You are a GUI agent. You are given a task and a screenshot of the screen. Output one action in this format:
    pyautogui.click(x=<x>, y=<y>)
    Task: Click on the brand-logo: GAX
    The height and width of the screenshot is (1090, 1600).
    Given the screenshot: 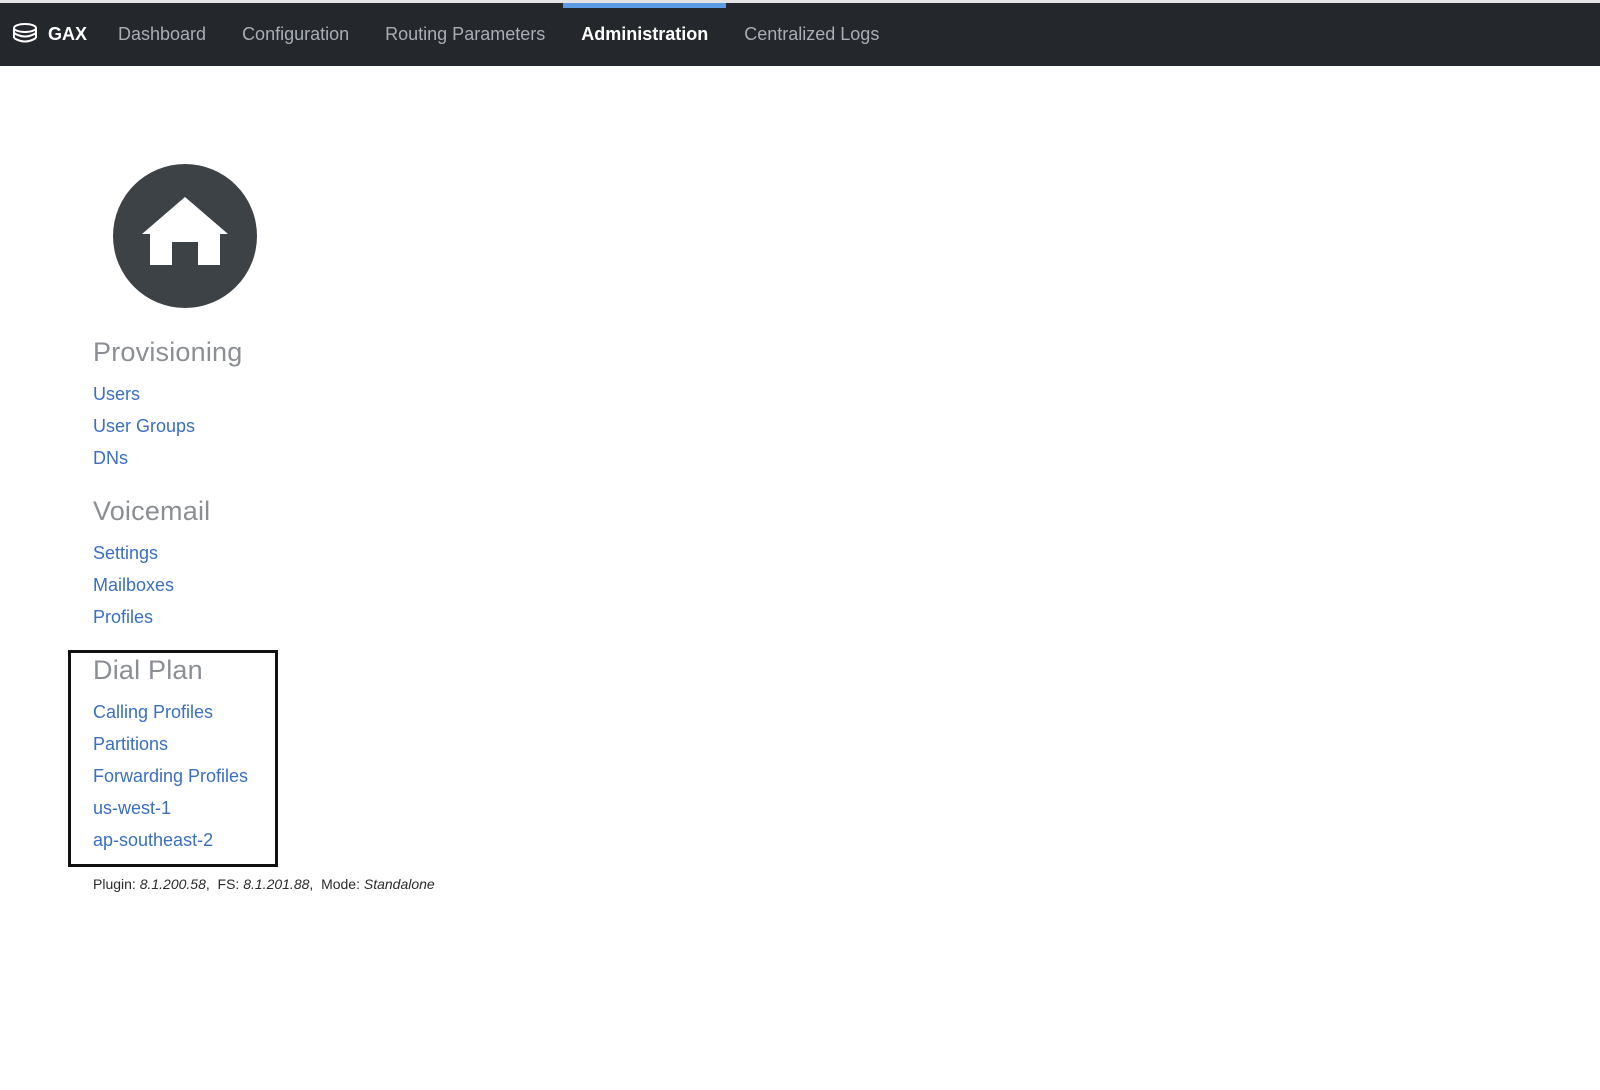 What is the action you would take?
    pyautogui.click(x=49, y=34)
    